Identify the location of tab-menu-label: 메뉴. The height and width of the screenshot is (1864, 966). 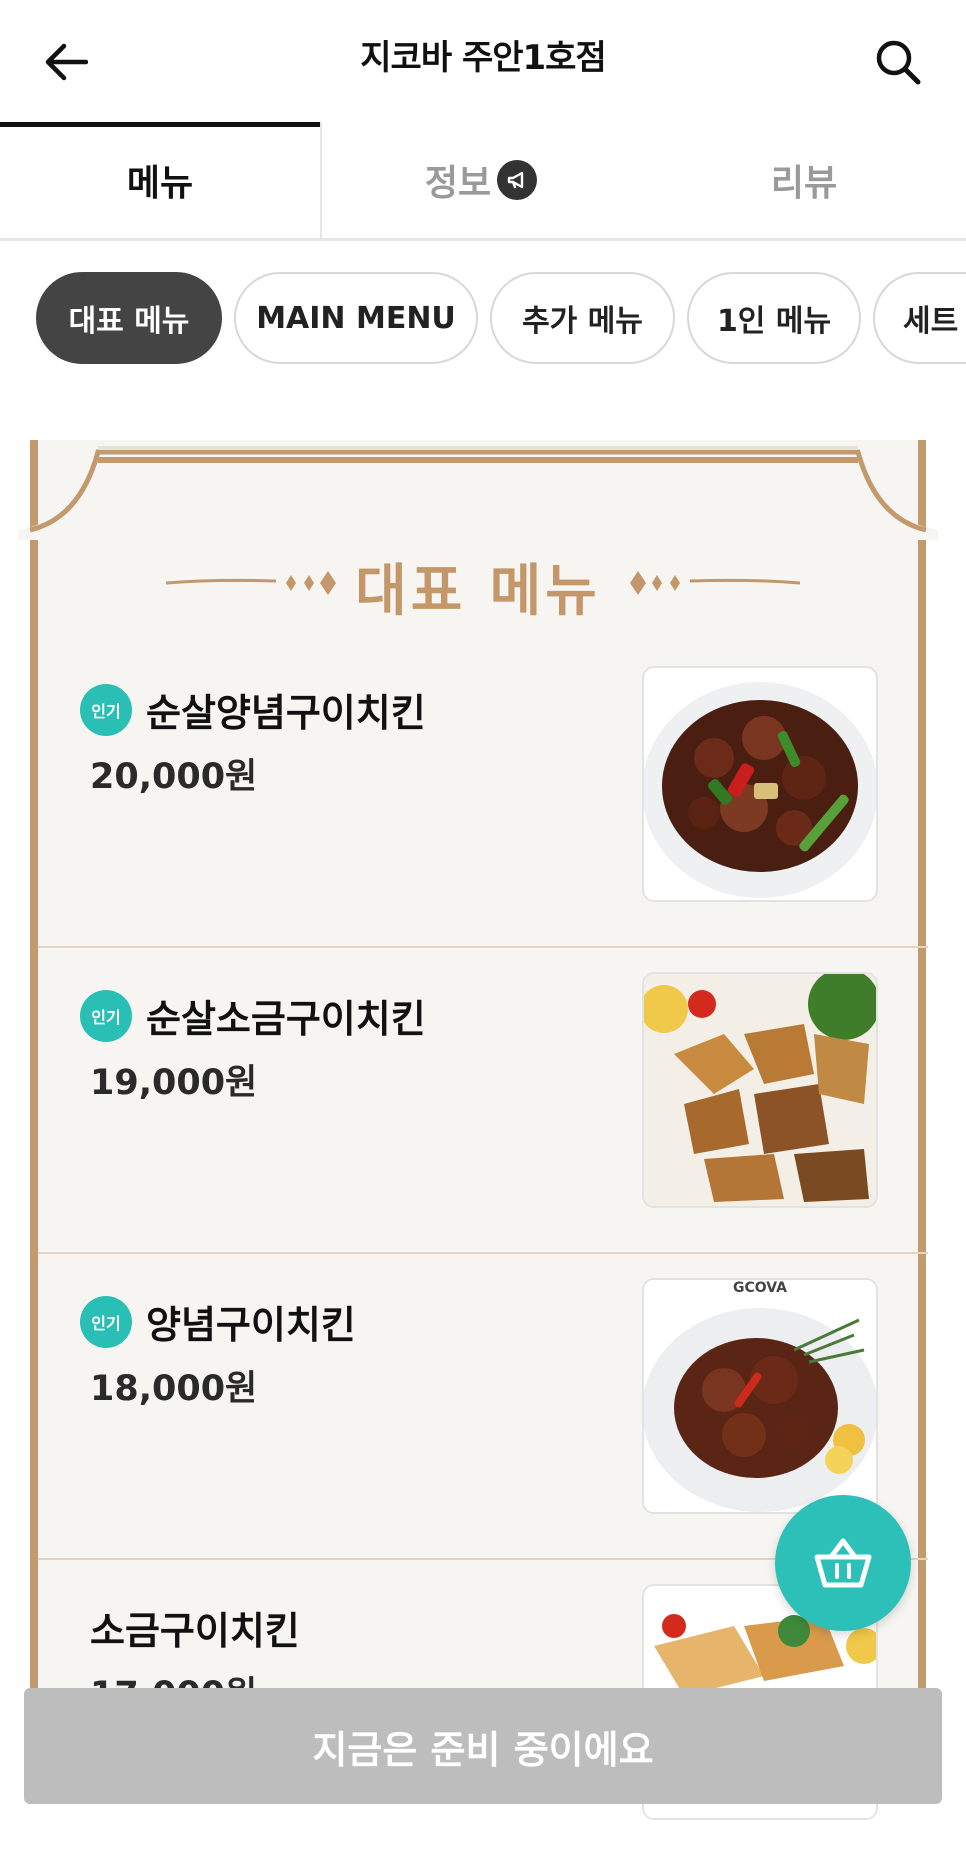
(160, 183).